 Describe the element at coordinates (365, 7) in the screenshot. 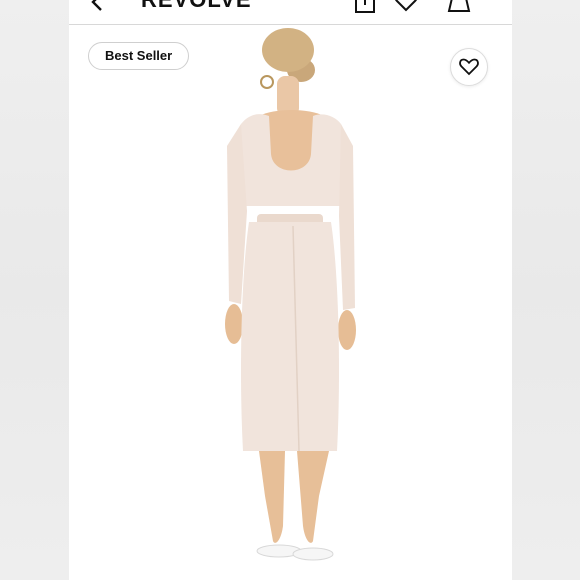

I see `share-icon` at that location.